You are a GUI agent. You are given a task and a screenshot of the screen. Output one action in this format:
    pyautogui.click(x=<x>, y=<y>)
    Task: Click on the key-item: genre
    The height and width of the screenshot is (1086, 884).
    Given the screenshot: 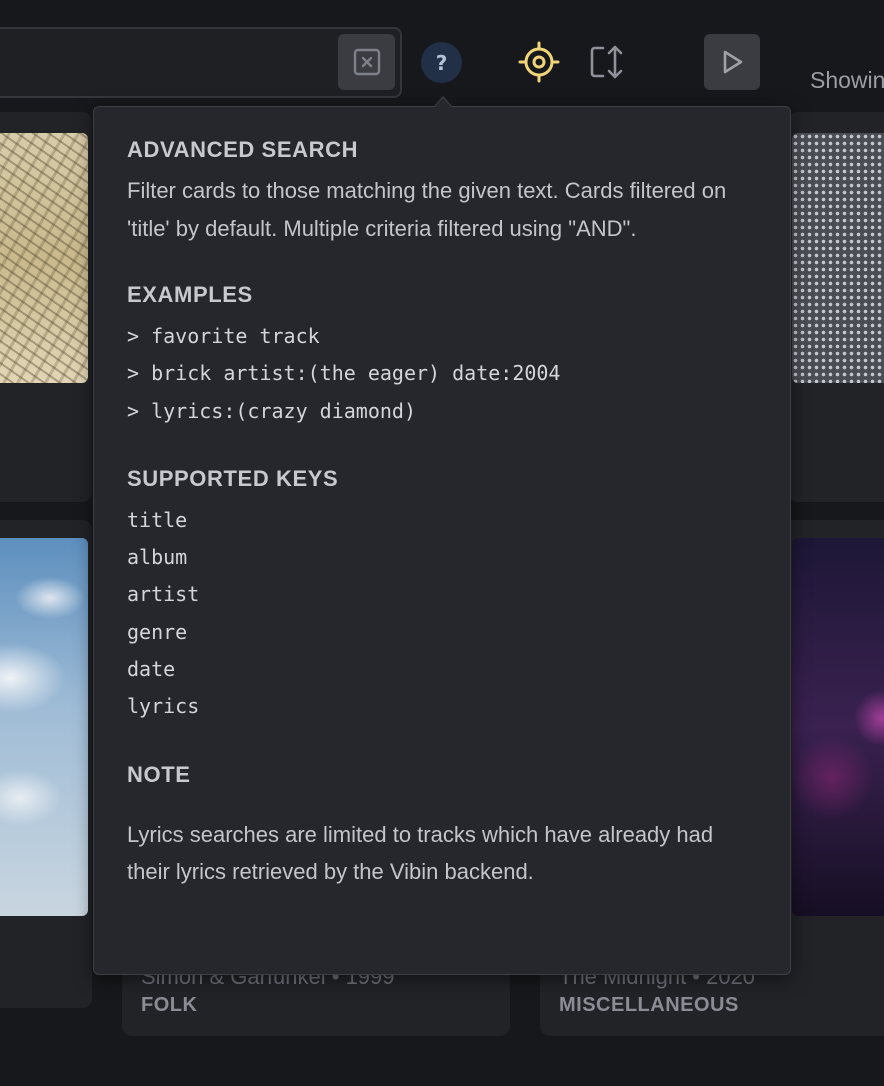 What is the action you would take?
    pyautogui.click(x=157, y=631)
    